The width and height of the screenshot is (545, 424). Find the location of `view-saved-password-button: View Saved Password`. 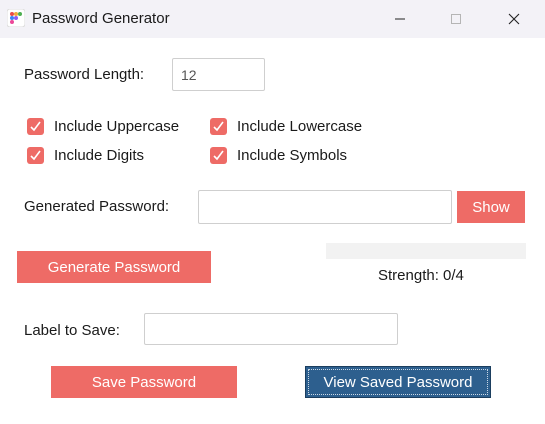

view-saved-password-button: View Saved Password is located at coordinates (398, 382).